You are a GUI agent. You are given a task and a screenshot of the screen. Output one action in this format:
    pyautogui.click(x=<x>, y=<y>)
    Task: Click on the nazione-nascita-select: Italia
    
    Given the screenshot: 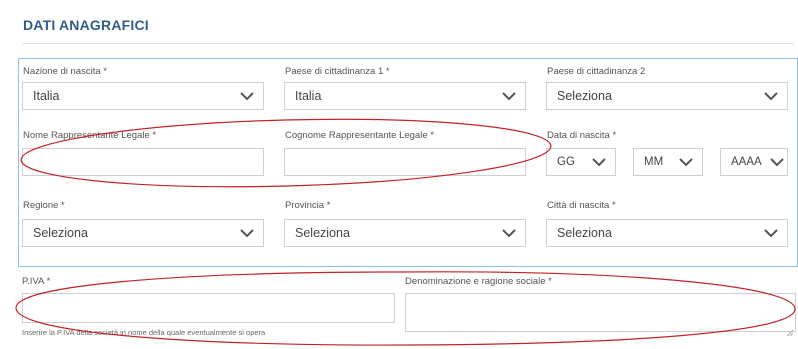 What is the action you would take?
    pyautogui.click(x=143, y=96)
    